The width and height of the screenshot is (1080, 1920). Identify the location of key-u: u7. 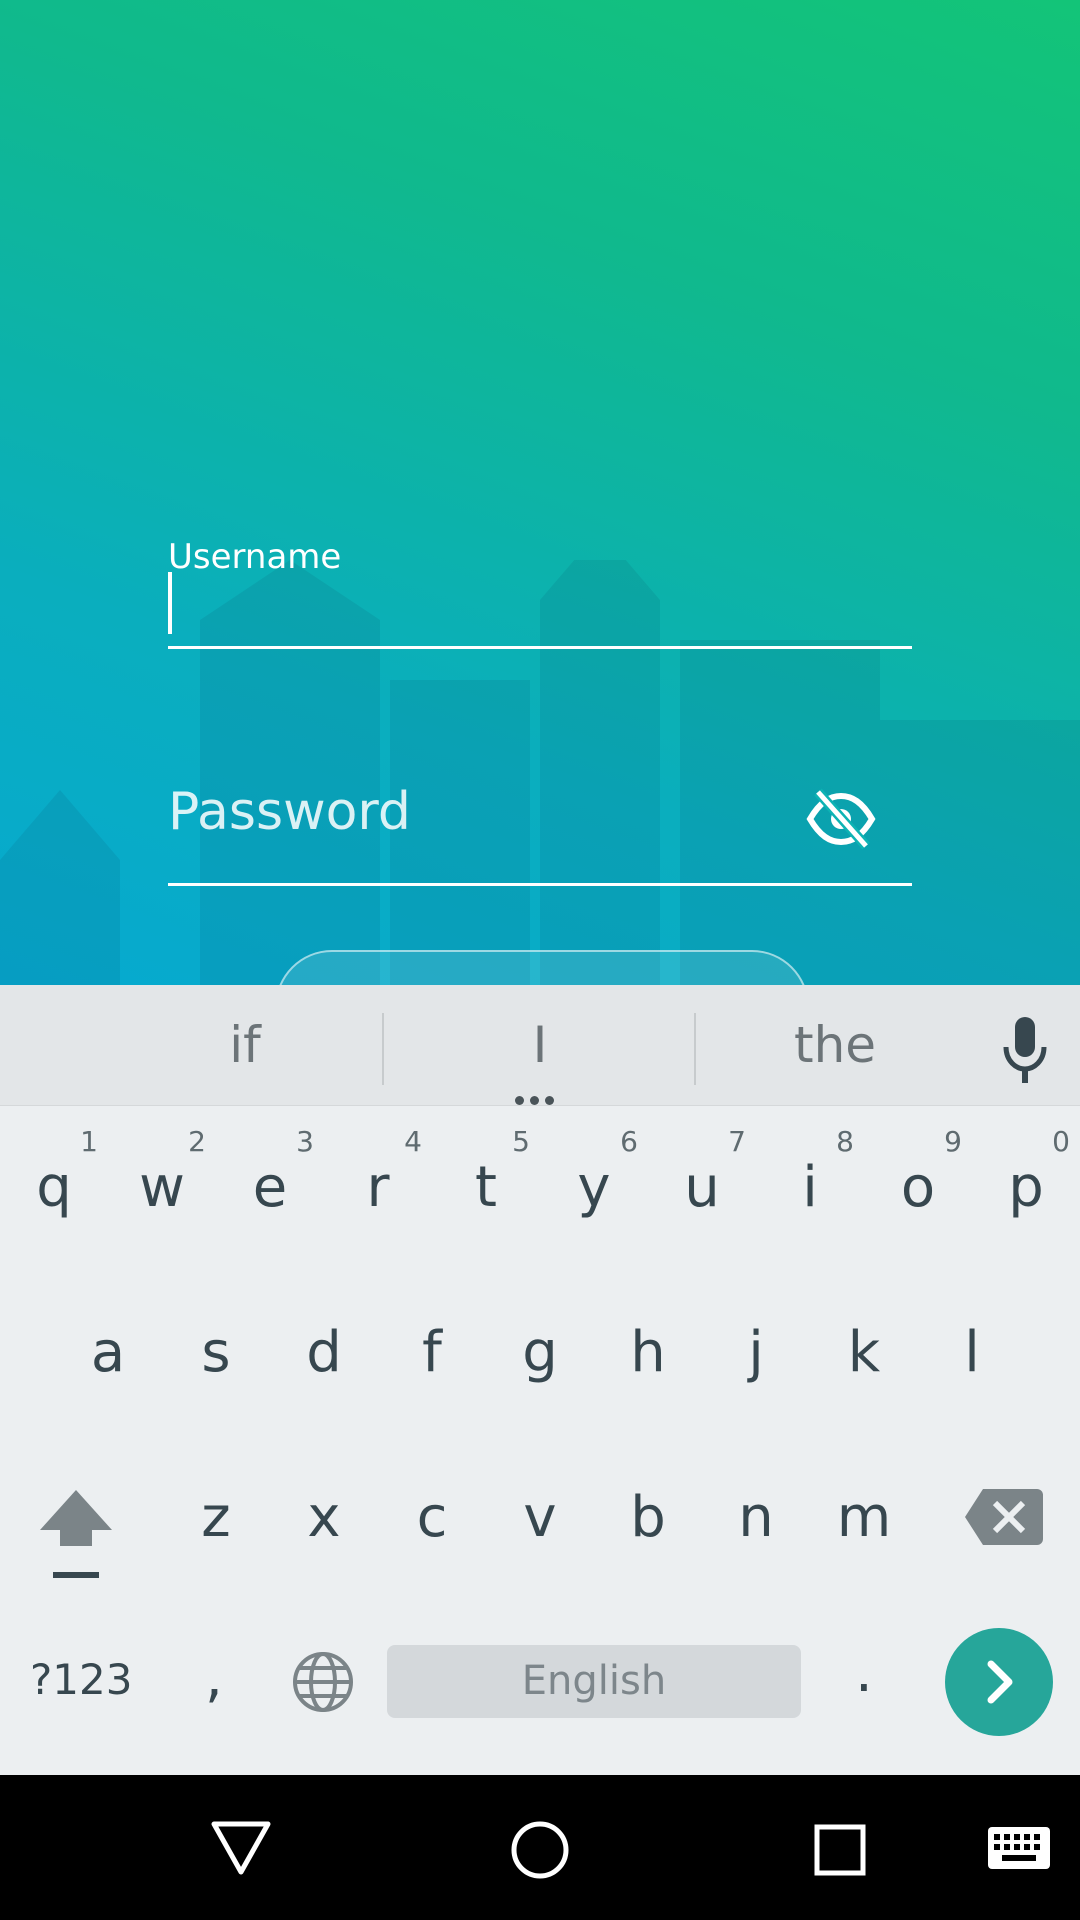
(702, 1175).